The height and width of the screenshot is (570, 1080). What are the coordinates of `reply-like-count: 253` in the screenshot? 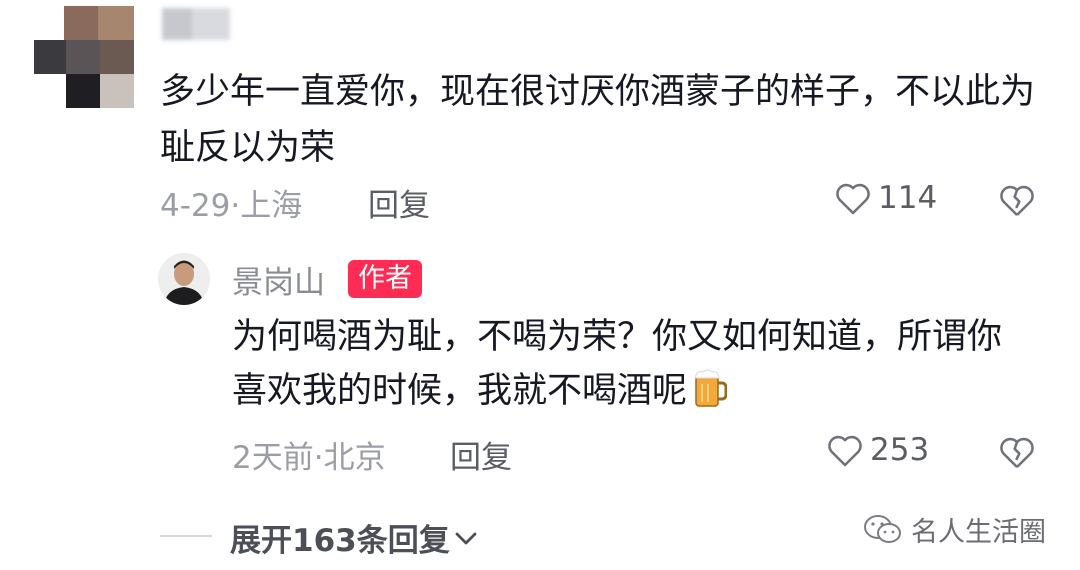 It's located at (900, 450).